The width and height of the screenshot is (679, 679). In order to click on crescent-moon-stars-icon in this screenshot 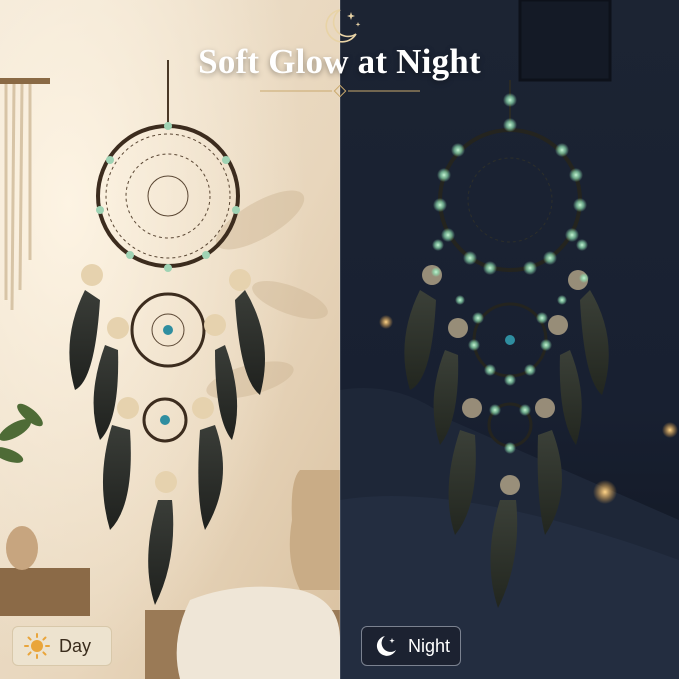, I will do `click(343, 26)`.